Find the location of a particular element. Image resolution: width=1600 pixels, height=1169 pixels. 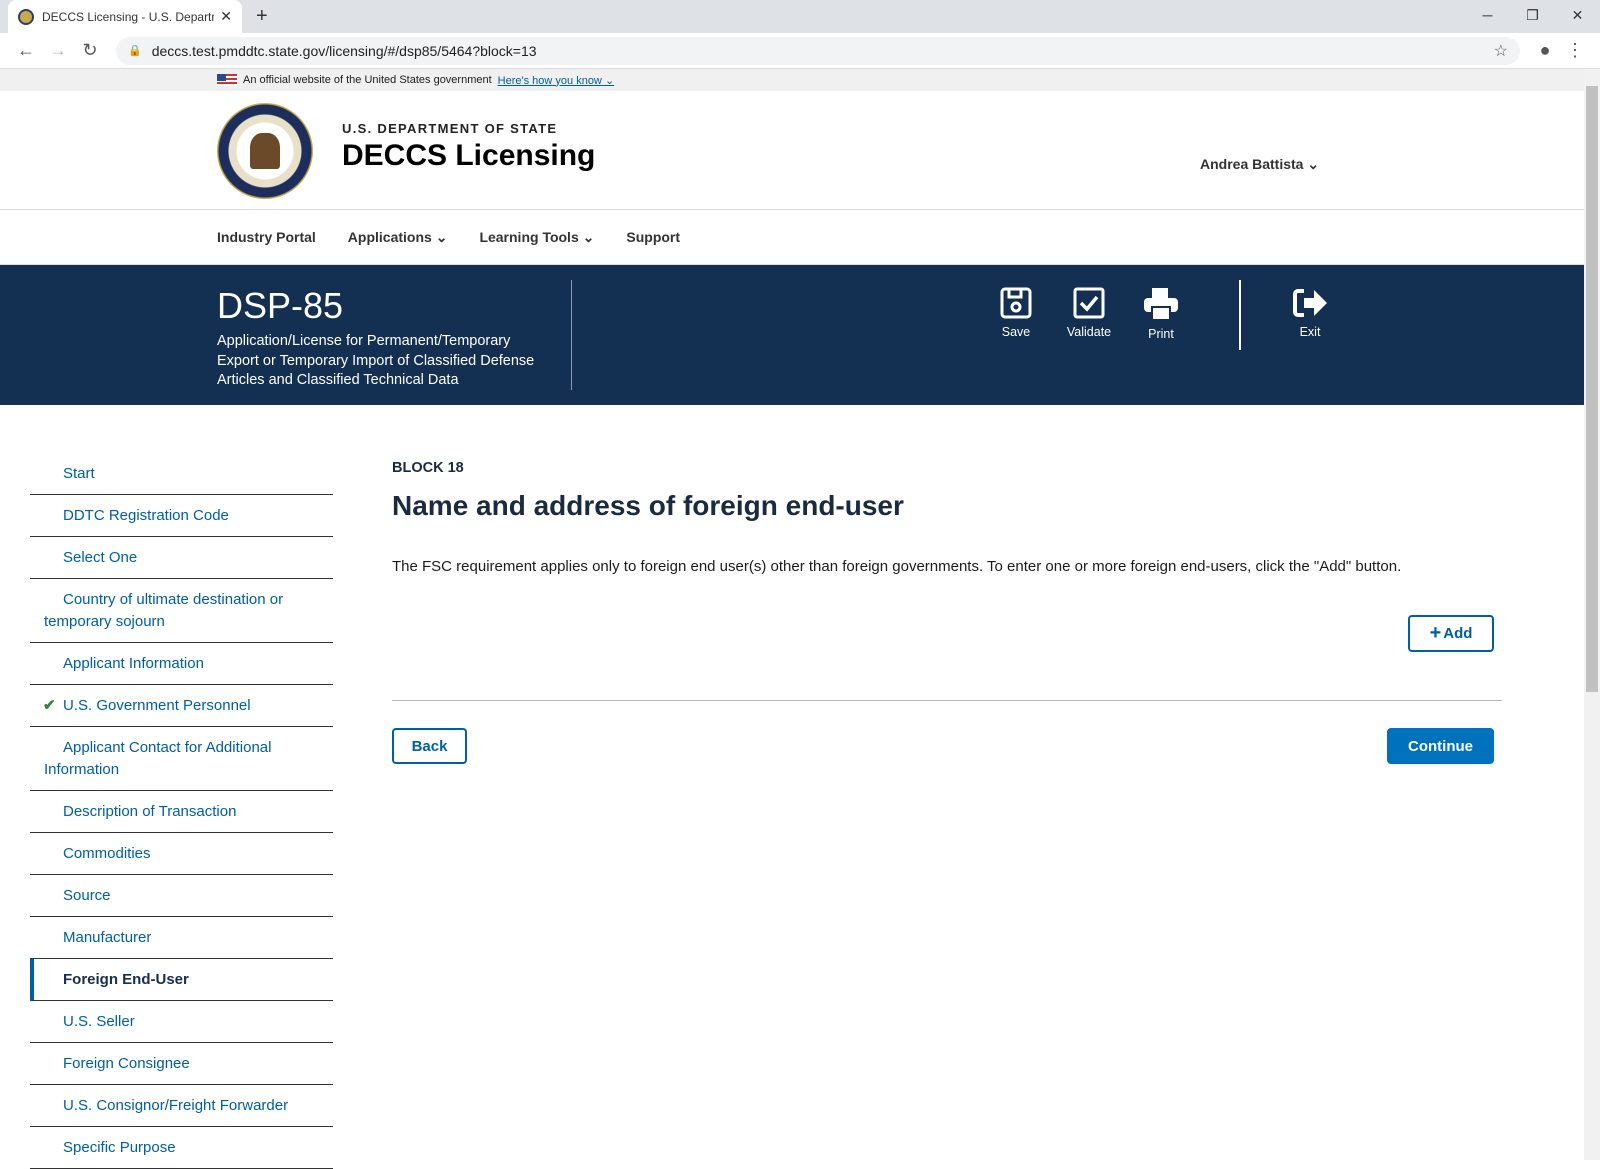

profile-icon: ● is located at coordinates (1545, 50).